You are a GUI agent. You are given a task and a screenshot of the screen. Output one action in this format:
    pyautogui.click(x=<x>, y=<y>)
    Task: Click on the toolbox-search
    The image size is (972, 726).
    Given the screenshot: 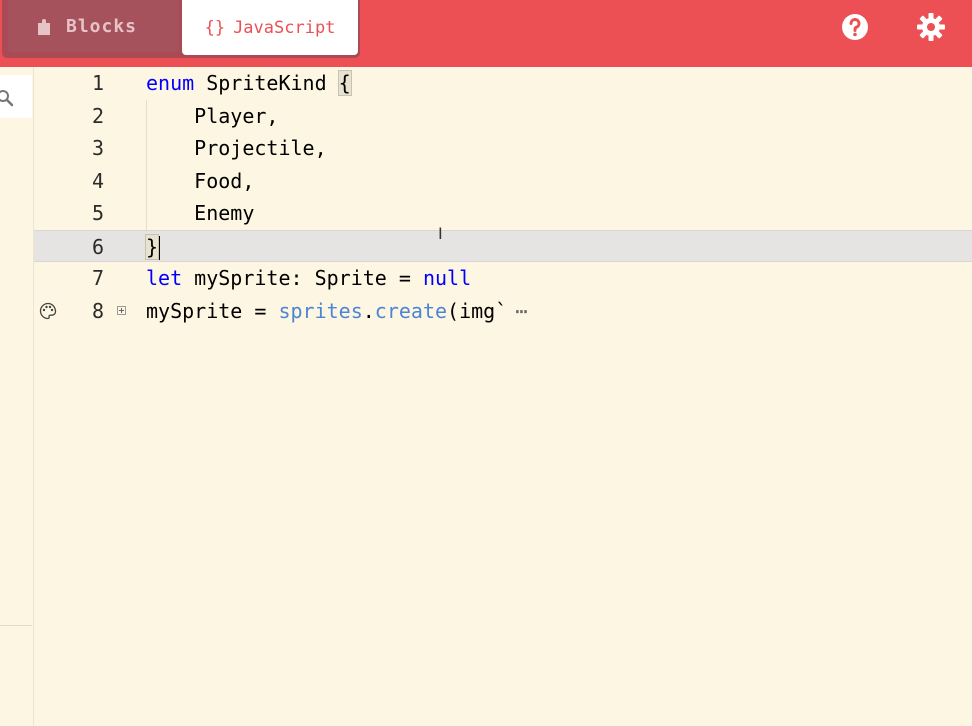 What is the action you would take?
    pyautogui.click(x=16, y=96)
    